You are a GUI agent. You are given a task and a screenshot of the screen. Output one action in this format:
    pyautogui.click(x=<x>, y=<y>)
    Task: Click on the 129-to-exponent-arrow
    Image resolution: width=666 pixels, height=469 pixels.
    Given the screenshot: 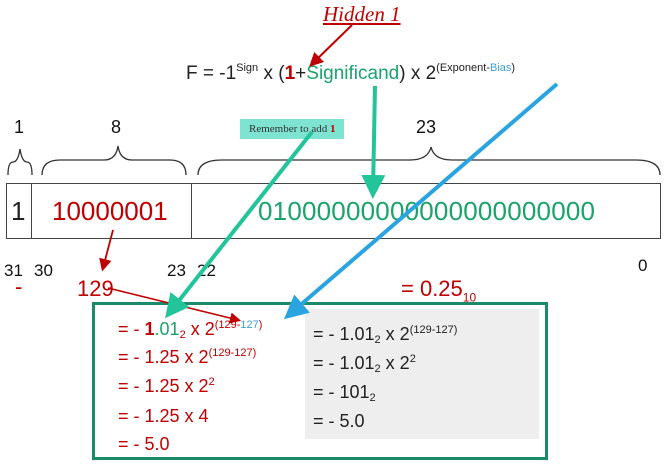 What is the action you would take?
    pyautogui.click(x=174, y=305)
    